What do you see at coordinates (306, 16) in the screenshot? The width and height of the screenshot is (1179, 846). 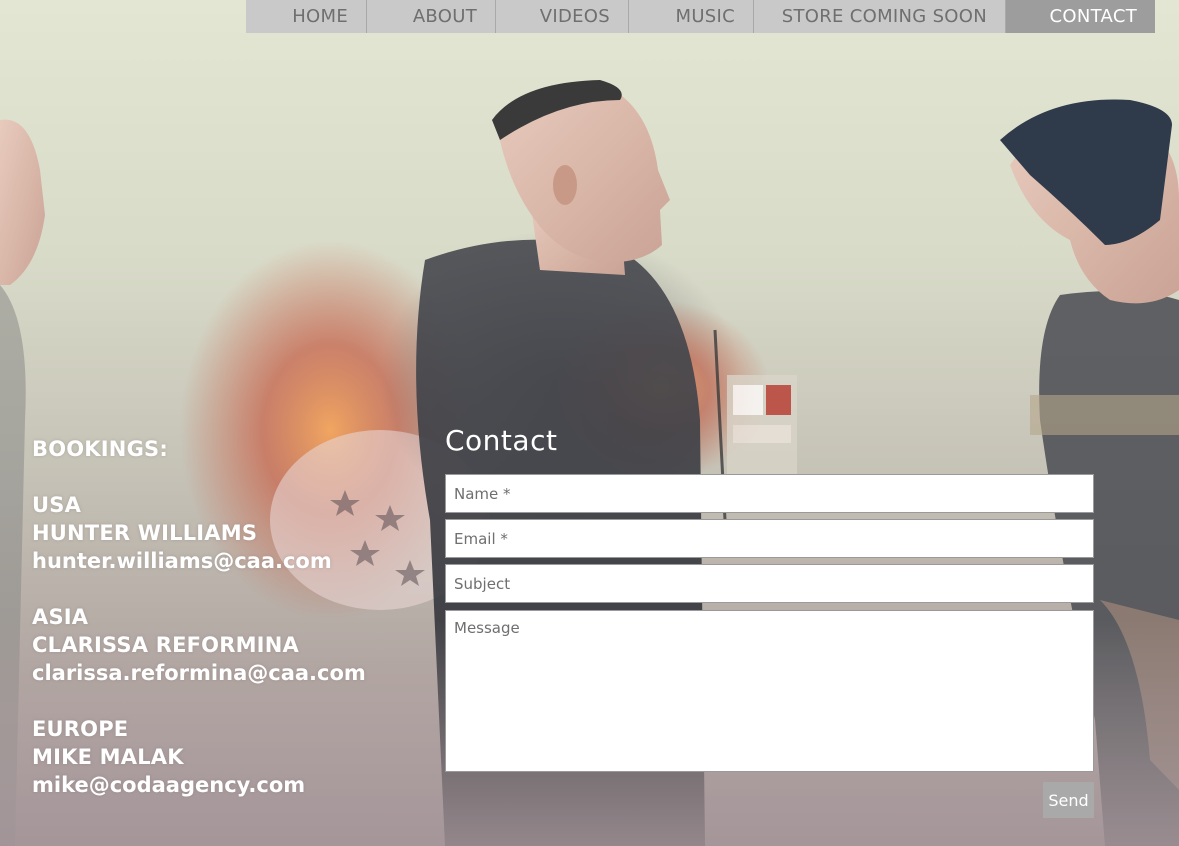 I see `nav-item-home: HOME` at bounding box center [306, 16].